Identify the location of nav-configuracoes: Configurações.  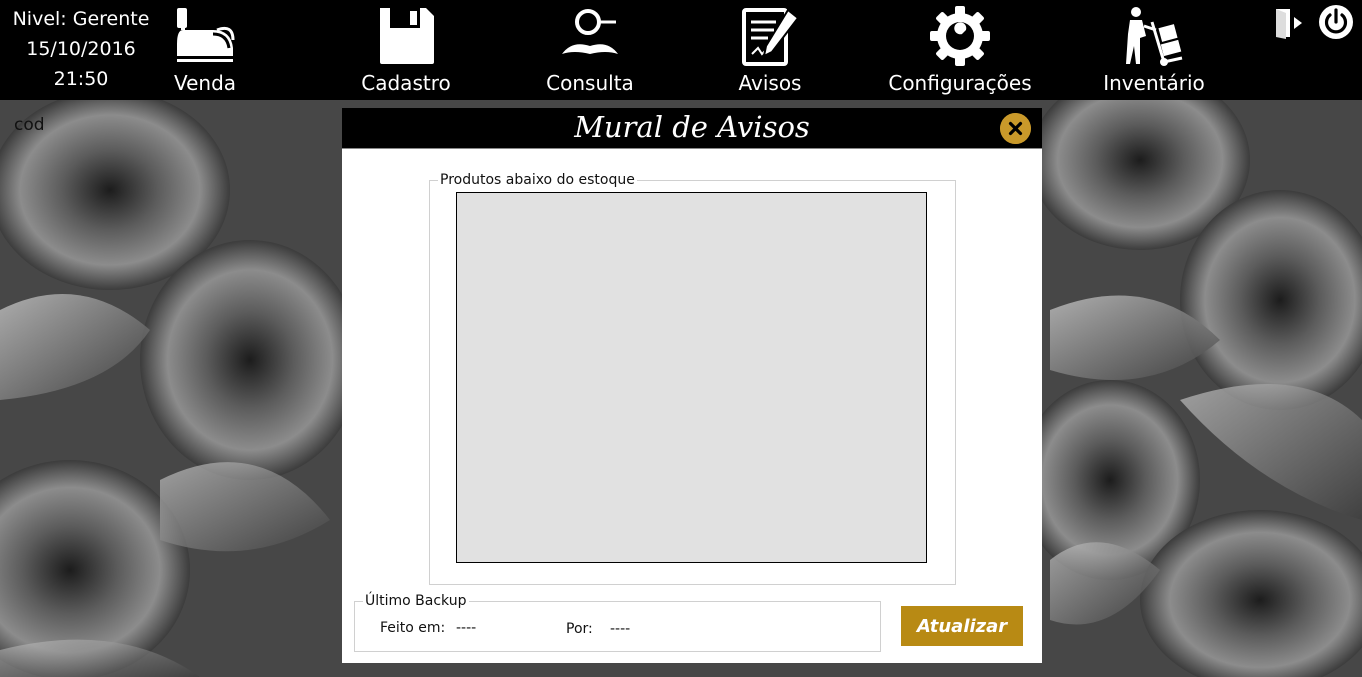
(960, 51).